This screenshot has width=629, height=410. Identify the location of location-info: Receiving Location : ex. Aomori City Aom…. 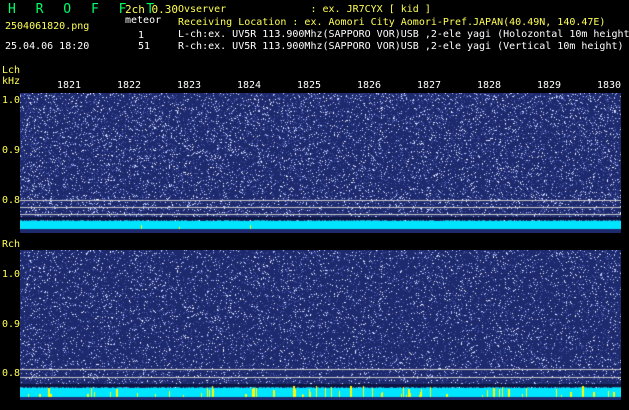
(392, 22).